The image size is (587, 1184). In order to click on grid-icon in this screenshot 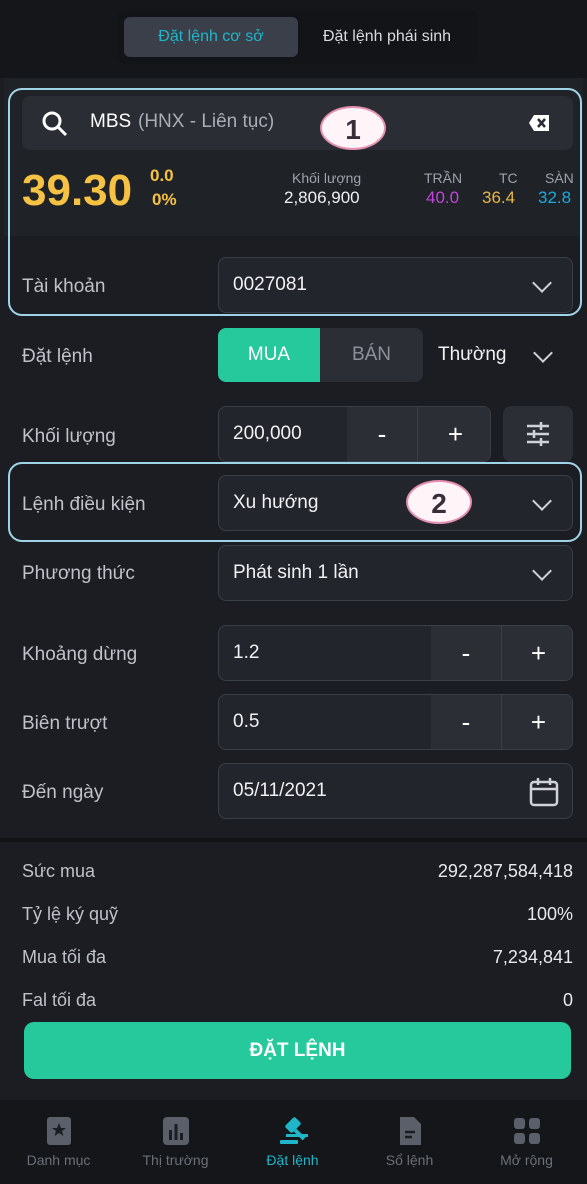, I will do `click(526, 1131)`.